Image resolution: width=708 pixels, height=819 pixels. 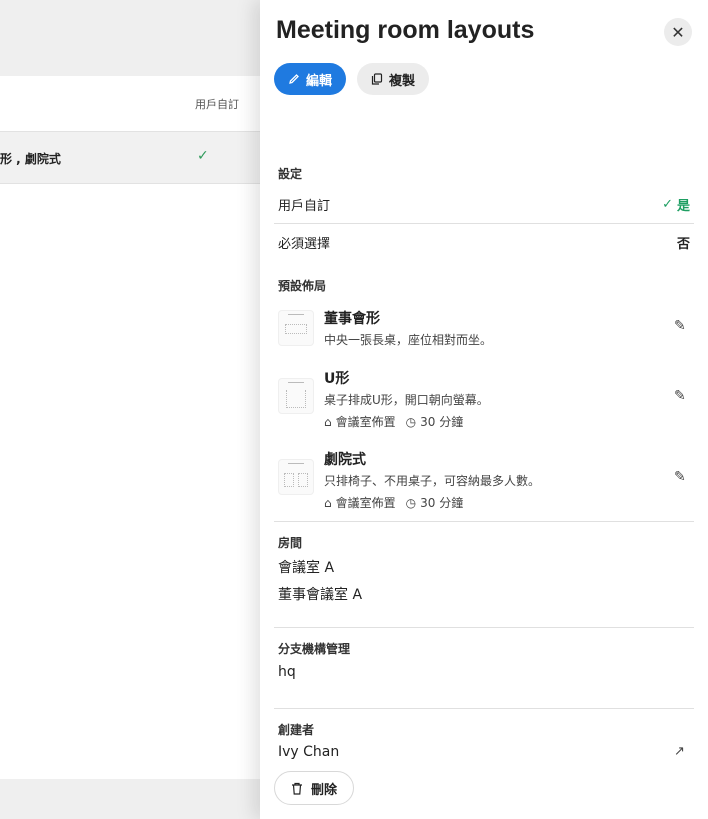 What do you see at coordinates (314, 649) in the screenshot?
I see `branch-label: 分支機構管理` at bounding box center [314, 649].